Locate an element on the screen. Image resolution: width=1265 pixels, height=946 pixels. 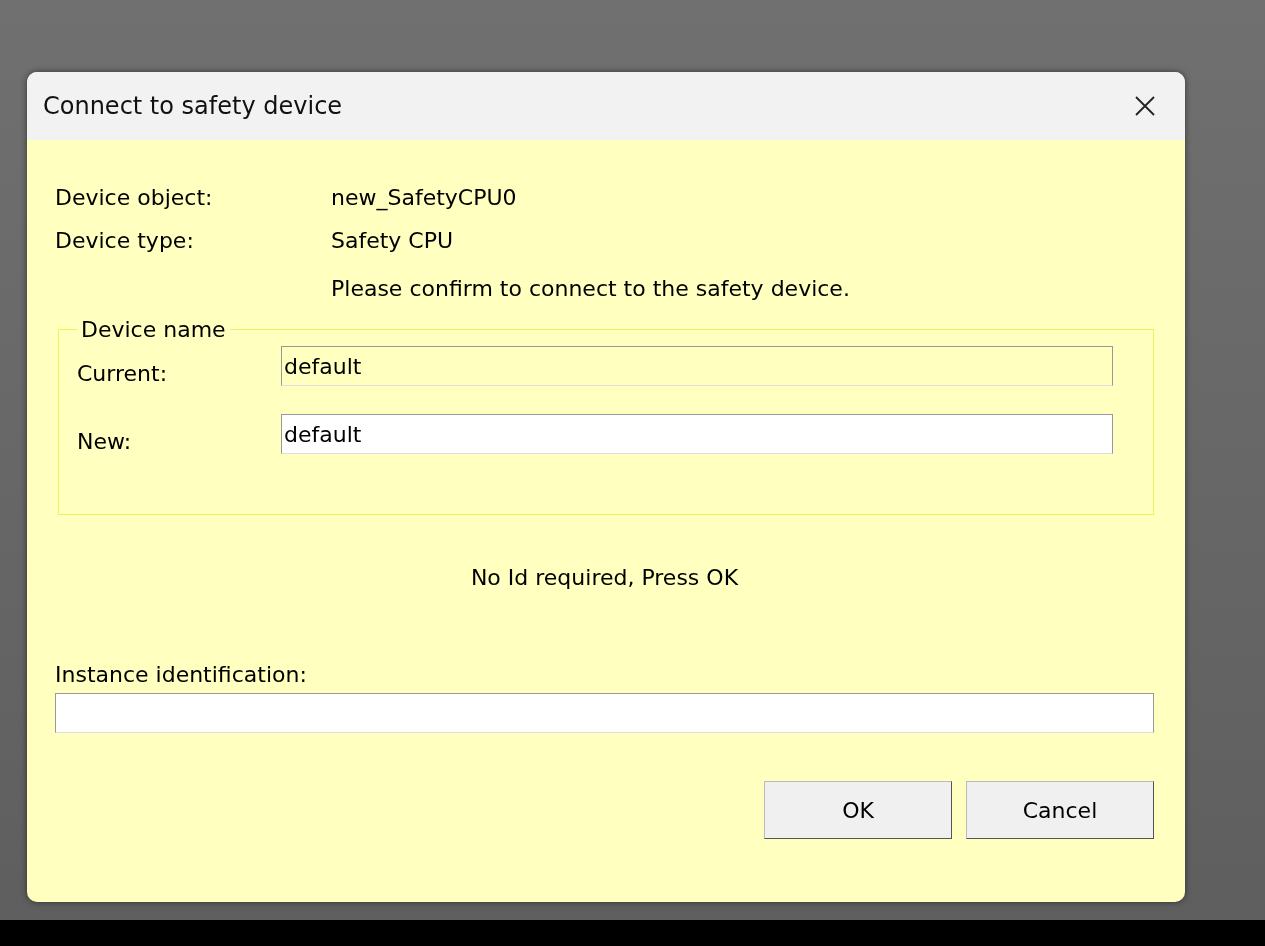
info-value: Safety CPU is located at coordinates (393, 240).